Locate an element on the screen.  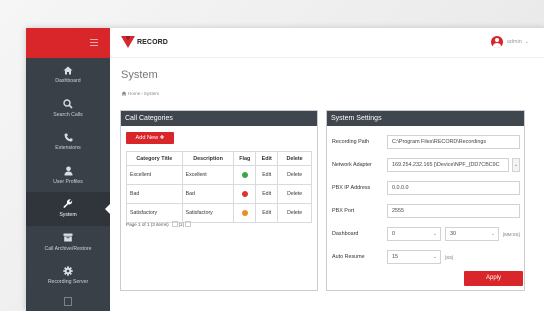
sidebar-item-label: Search Calls is located at coordinates (68, 114).